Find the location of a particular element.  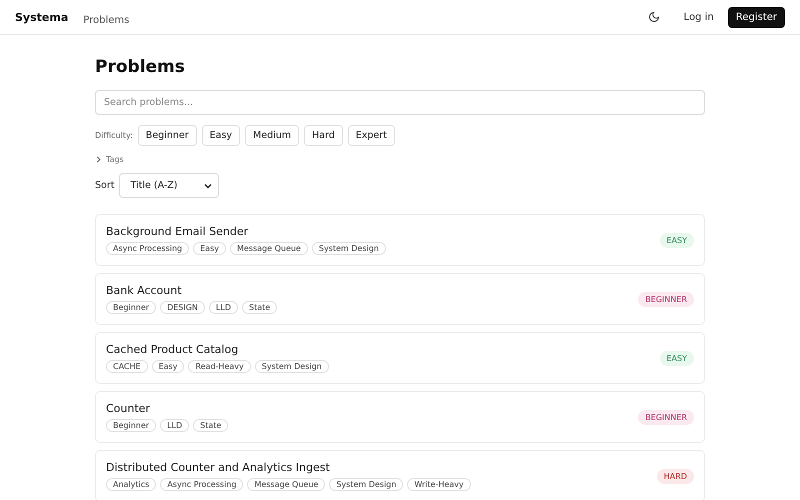

difficulty-badge: HARD is located at coordinates (675, 476).